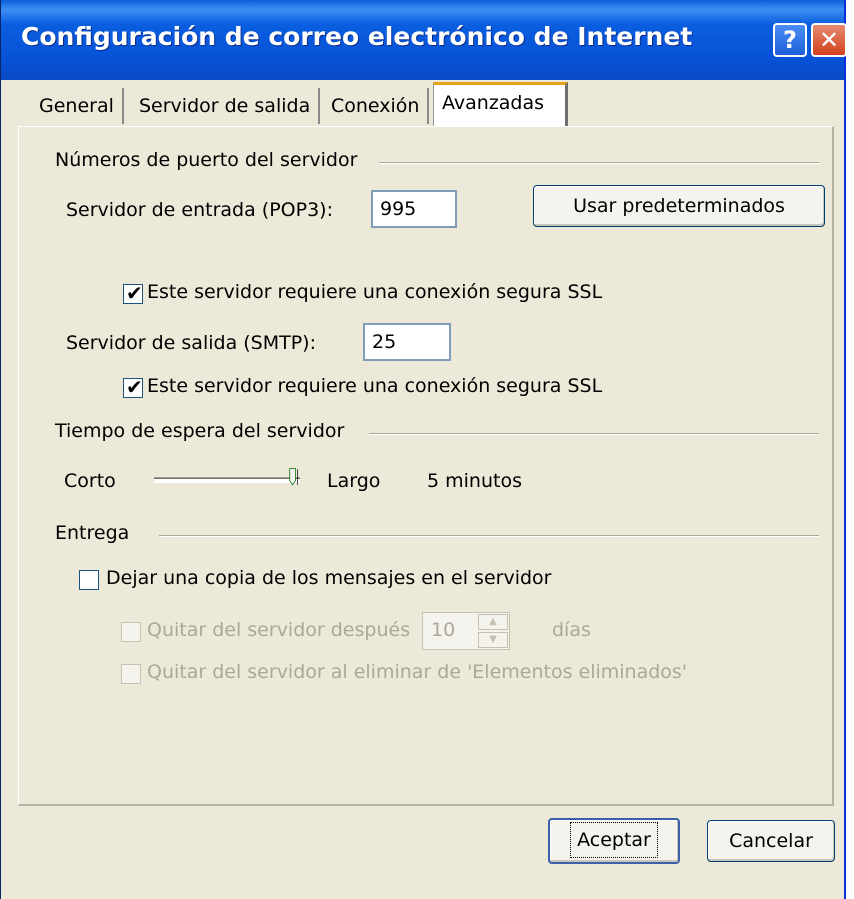 The image size is (854, 899). I want to click on use-defaults-button: Usar predeterminados, so click(679, 206).